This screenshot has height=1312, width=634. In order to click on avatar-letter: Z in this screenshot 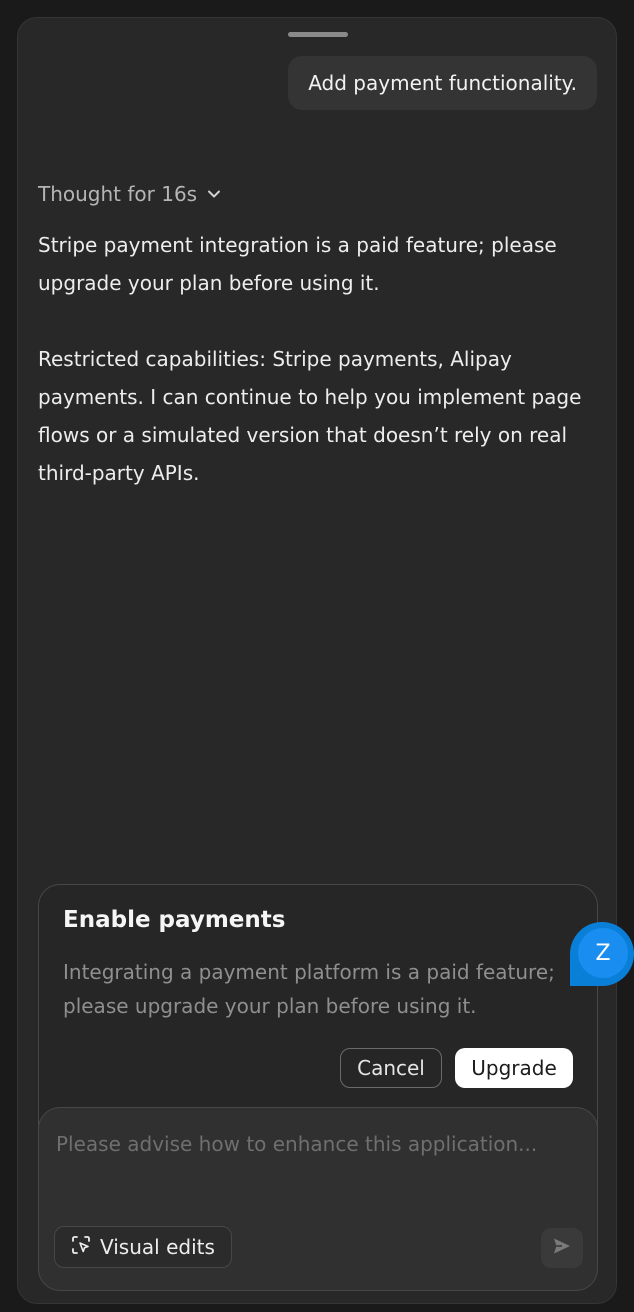, I will do `click(603, 953)`.